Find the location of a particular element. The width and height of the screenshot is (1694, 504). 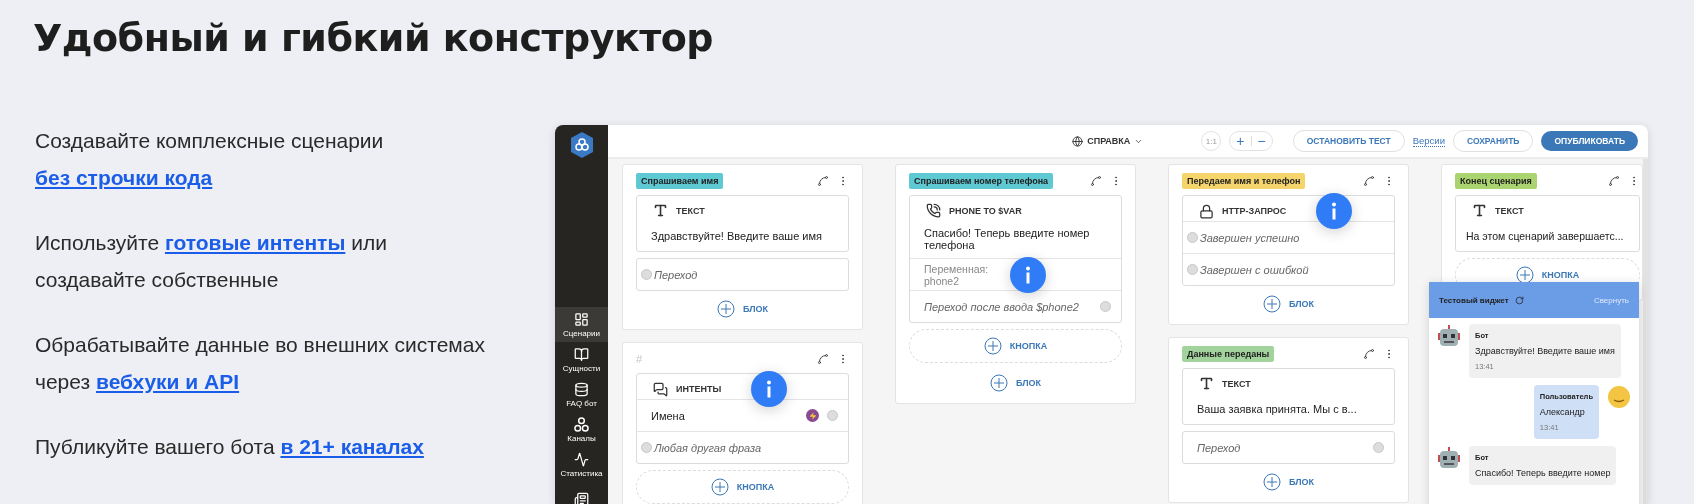

sidebar-item: Сценарии is located at coordinates (581, 324).